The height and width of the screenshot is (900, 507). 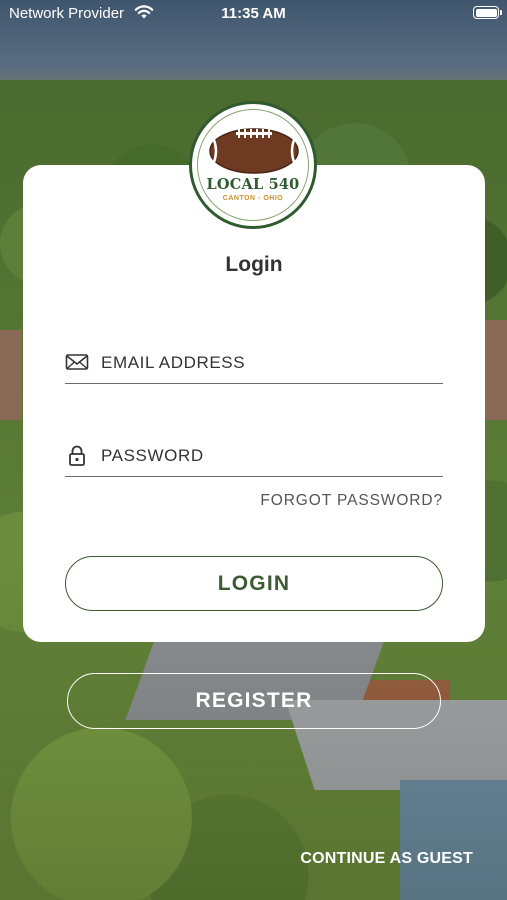 I want to click on forgot-password-link: FORGOT PASSWORD?, so click(x=351, y=501).